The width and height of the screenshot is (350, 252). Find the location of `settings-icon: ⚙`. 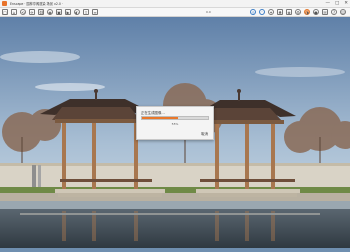

settings-icon: ⚙ is located at coordinates (298, 12).